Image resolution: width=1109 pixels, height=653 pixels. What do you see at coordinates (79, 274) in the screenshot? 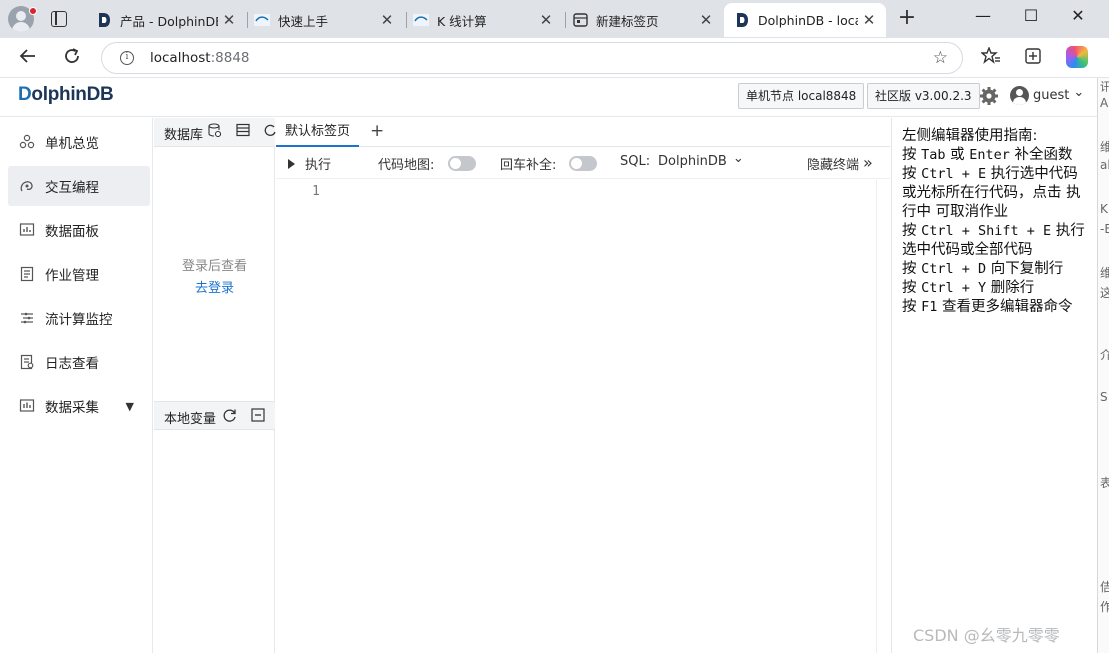
I see `nav-item-jobs: 作业管理` at bounding box center [79, 274].